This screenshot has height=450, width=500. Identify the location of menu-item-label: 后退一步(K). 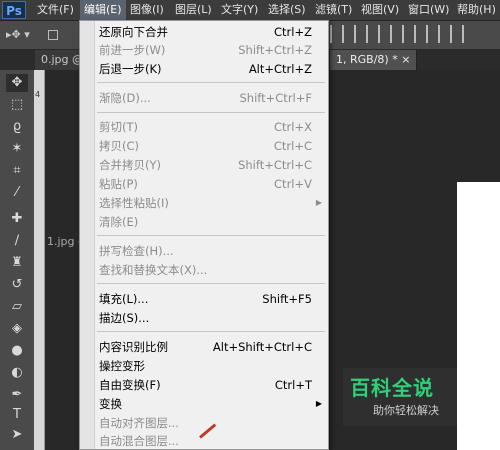
(130, 69).